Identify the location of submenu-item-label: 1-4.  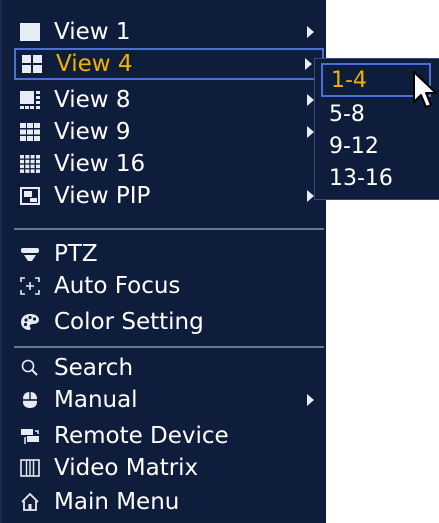
(349, 80).